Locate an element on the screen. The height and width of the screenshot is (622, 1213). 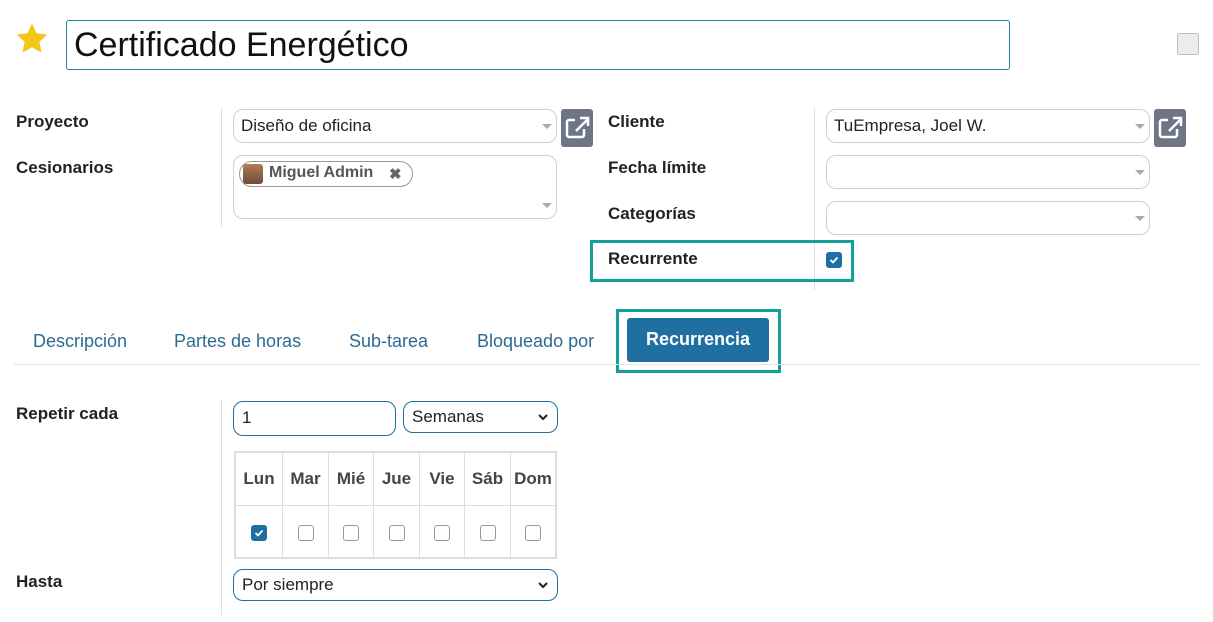
day-column-sun: Dom is located at coordinates (533, 505).